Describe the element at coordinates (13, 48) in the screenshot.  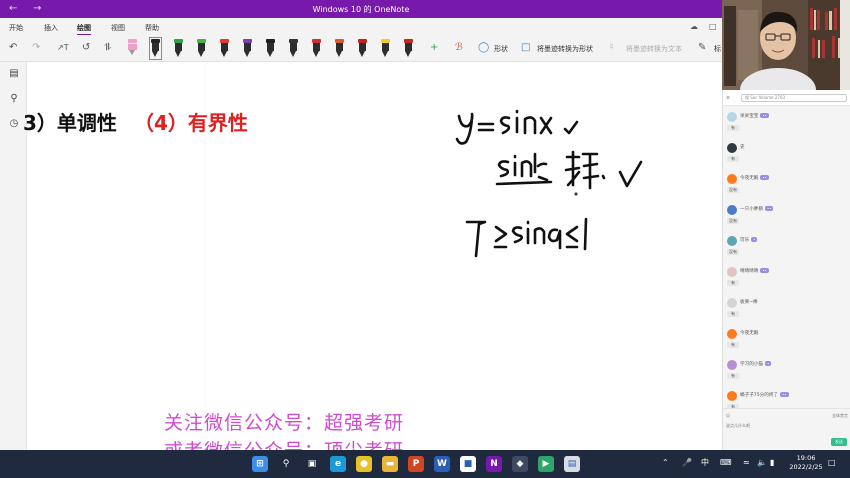
I see `undo-icon: ↶` at that location.